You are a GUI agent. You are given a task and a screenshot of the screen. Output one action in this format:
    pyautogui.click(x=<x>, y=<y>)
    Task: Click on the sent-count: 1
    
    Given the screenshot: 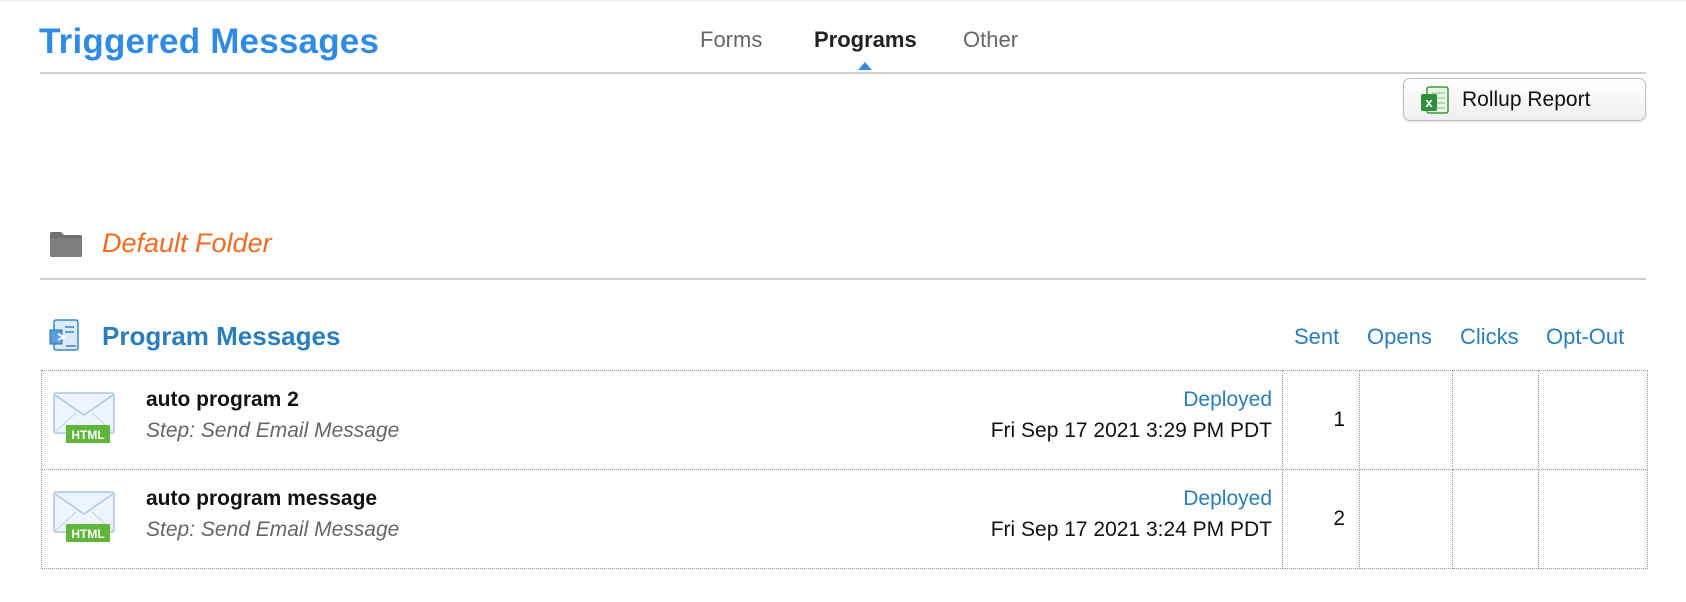 What is the action you would take?
    pyautogui.click(x=1321, y=420)
    